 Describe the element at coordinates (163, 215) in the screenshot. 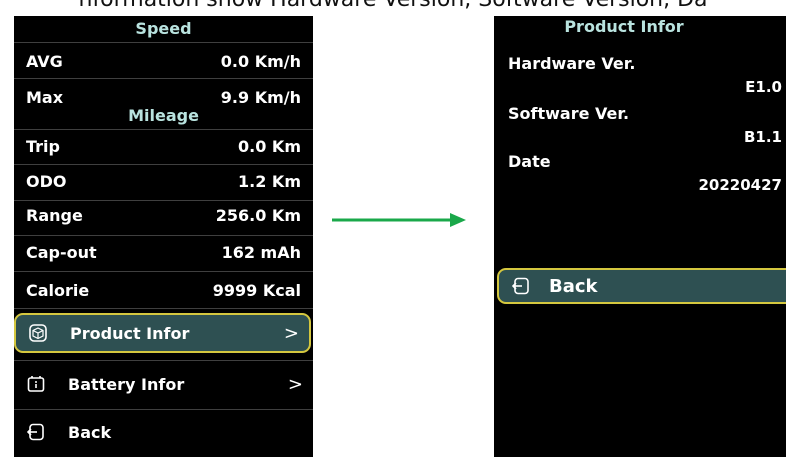

I see `range-row: Range 256.0 Km` at that location.